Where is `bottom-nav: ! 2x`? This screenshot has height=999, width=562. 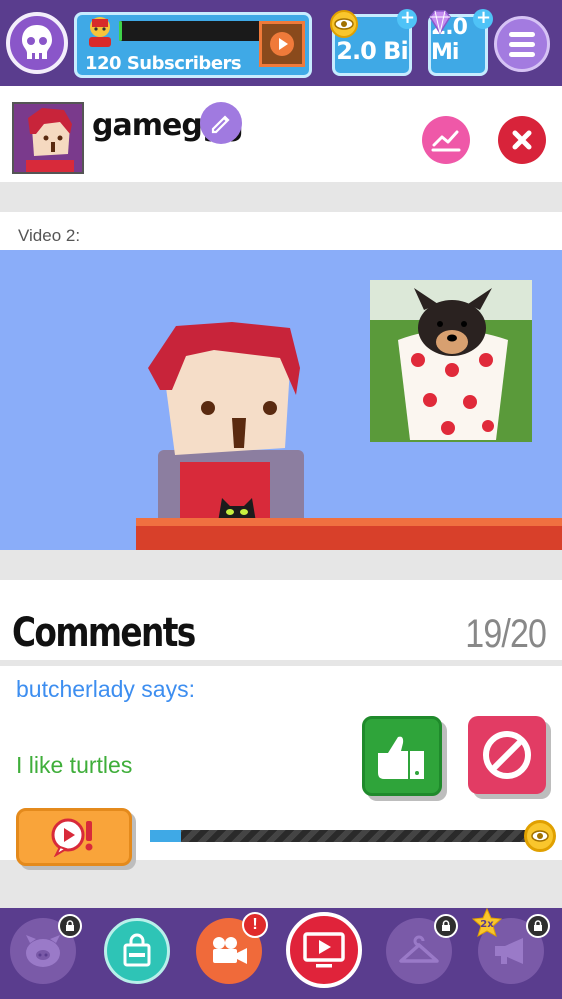 bottom-nav: ! 2x is located at coordinates (281, 953).